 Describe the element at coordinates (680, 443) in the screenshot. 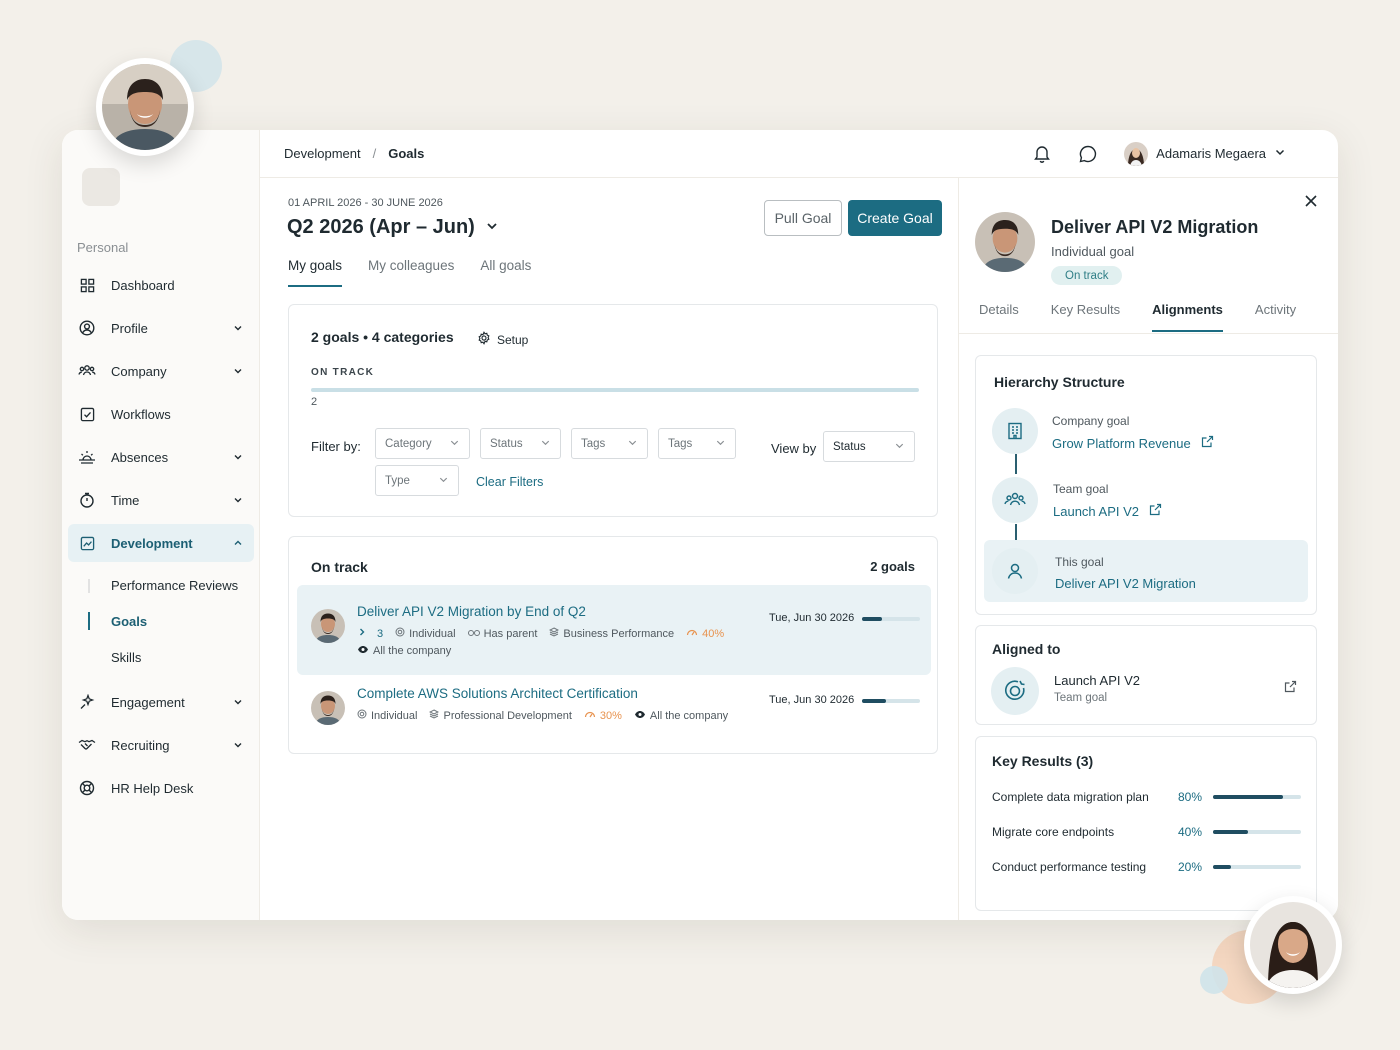

I see `select-value: Tags` at that location.